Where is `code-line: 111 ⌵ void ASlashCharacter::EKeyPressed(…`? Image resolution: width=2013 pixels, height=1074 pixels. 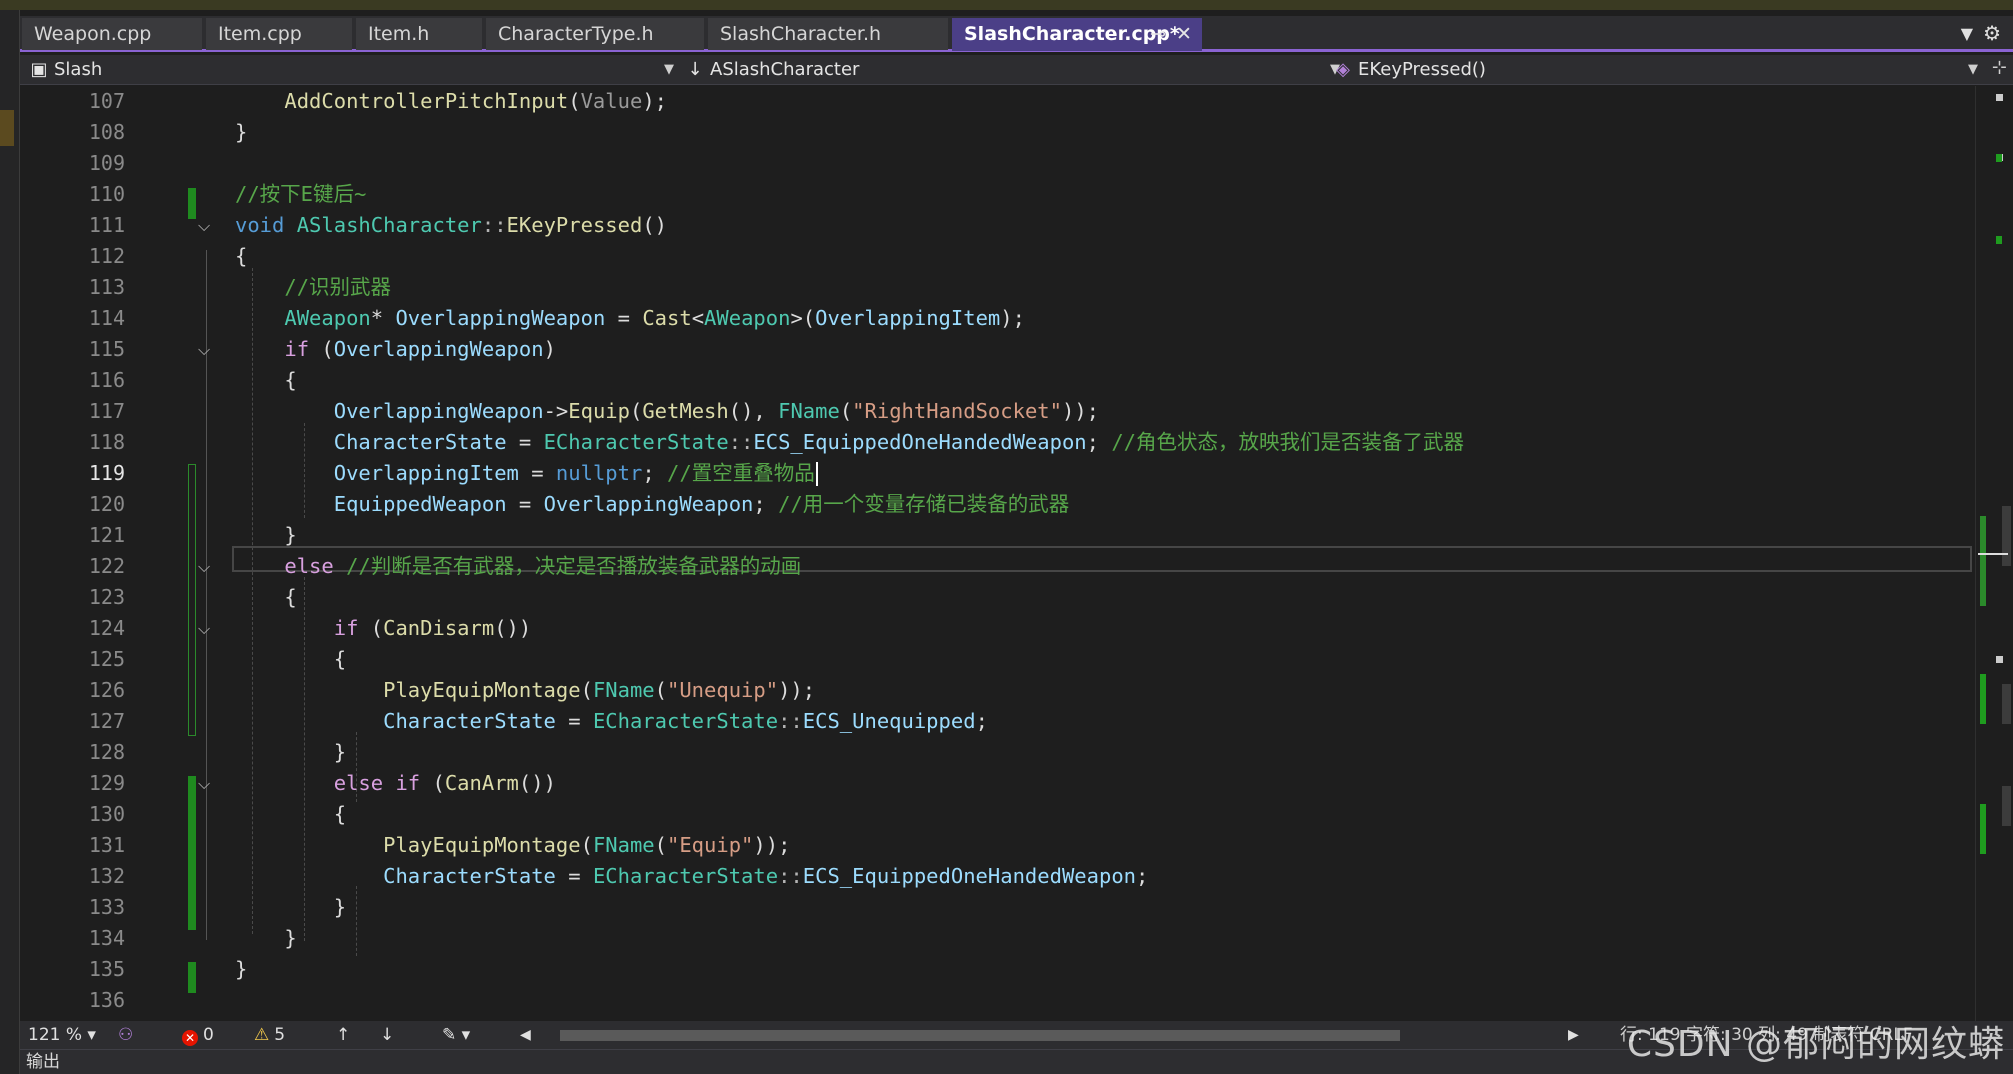 code-line: 111 ⌵ void ASlashCharacter::EKeyPressed(… is located at coordinates (997, 225).